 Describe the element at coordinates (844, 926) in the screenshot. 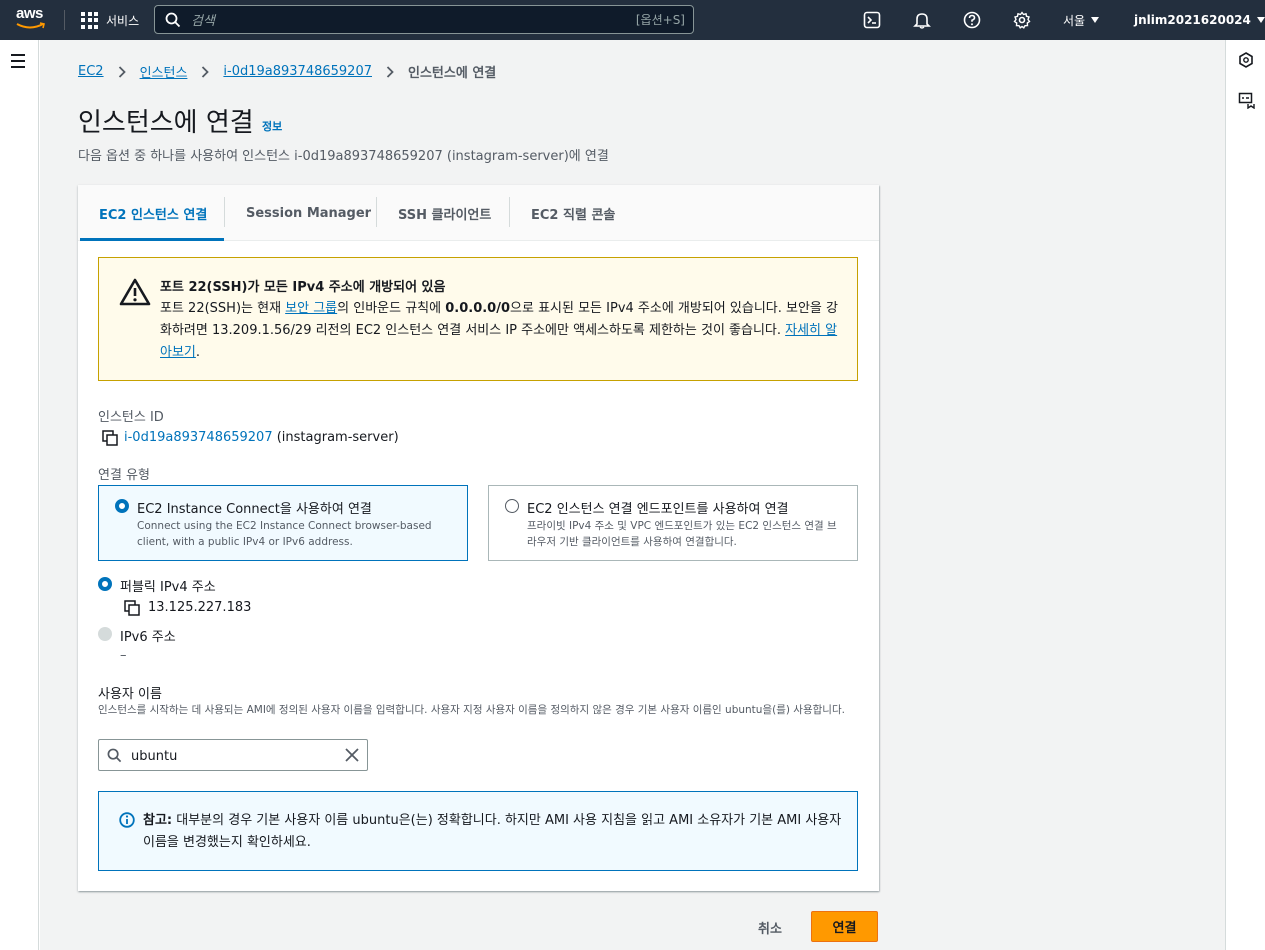

I see `connect-button: 연결` at that location.